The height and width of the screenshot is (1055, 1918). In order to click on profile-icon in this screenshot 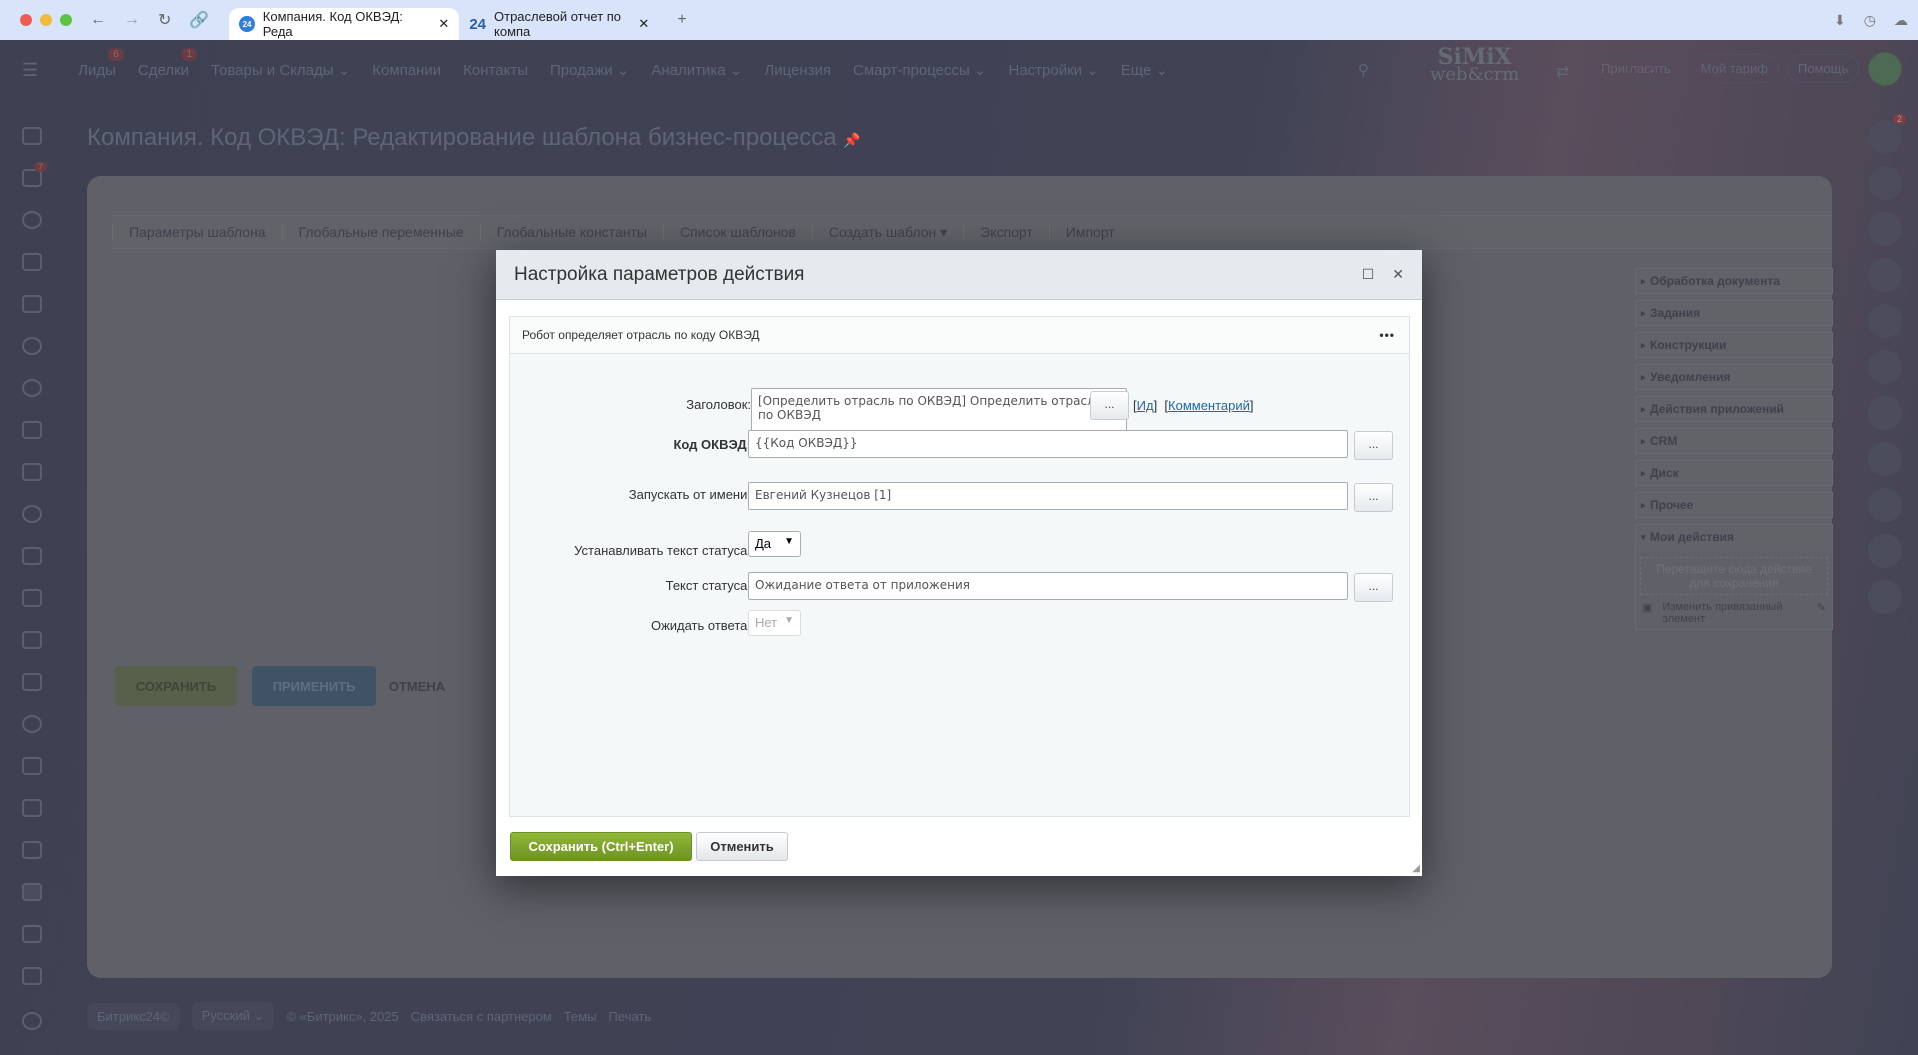, I will do `click(1885, 597)`.